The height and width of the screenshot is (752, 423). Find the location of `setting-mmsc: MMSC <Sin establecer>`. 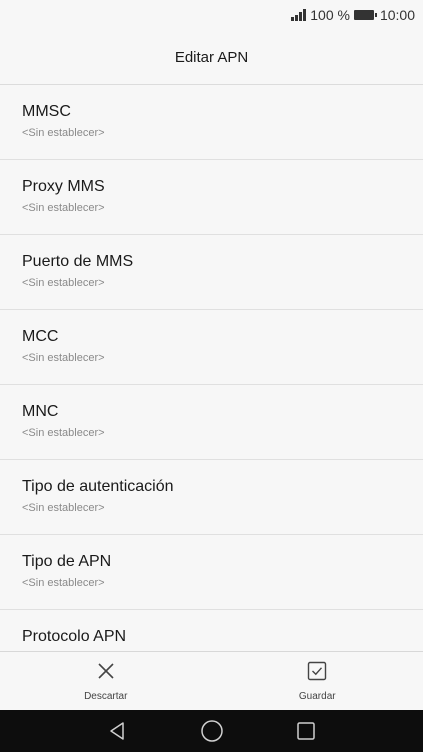

setting-mmsc: MMSC <Sin establecer> is located at coordinates (211, 122).